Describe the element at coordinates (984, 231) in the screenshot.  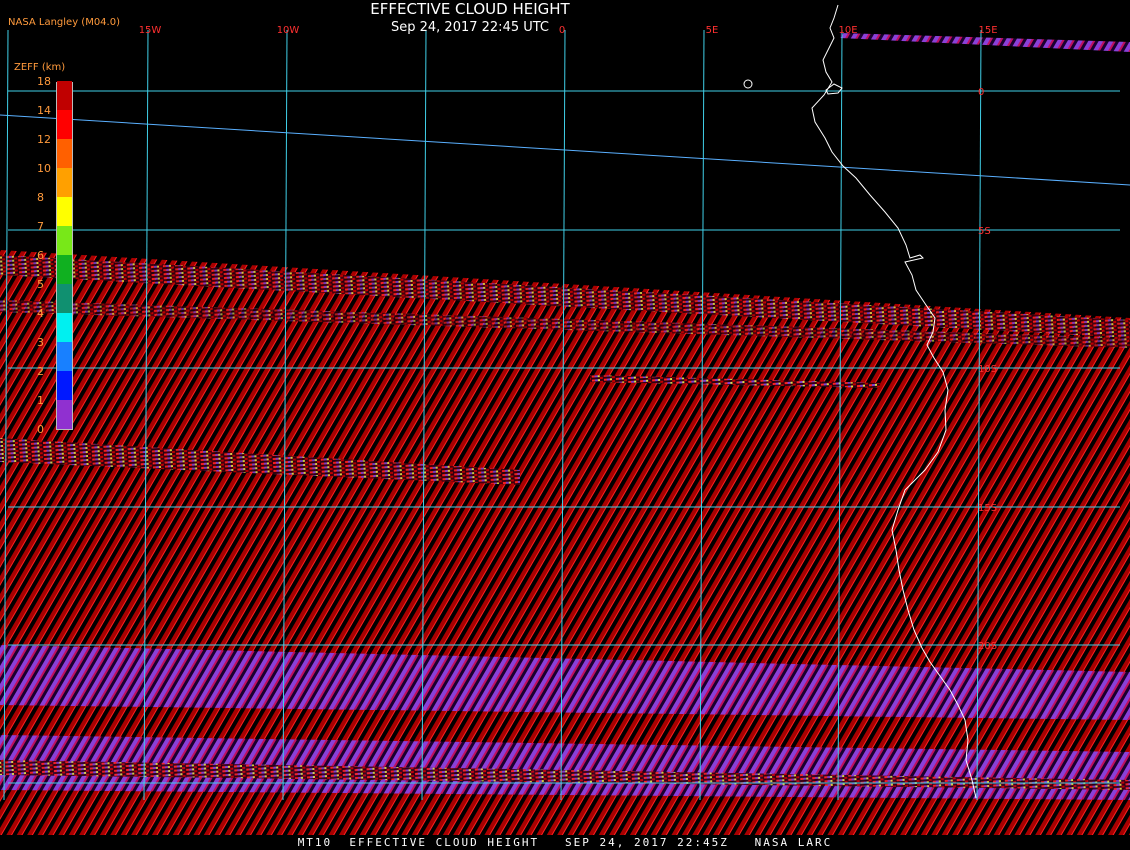
I see `latitude-label: 5S` at that location.